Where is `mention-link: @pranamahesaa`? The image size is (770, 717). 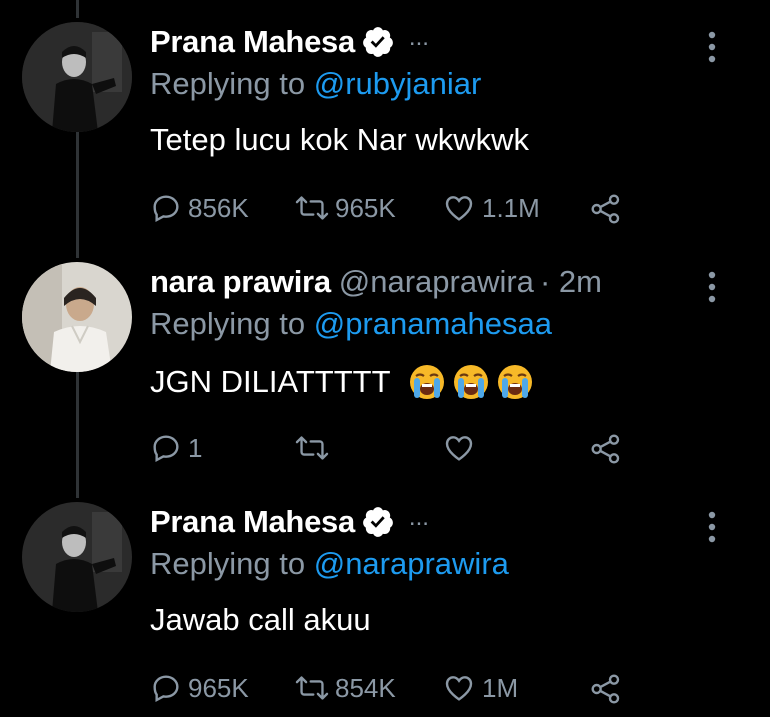 mention-link: @pranamahesaa is located at coordinates (433, 323).